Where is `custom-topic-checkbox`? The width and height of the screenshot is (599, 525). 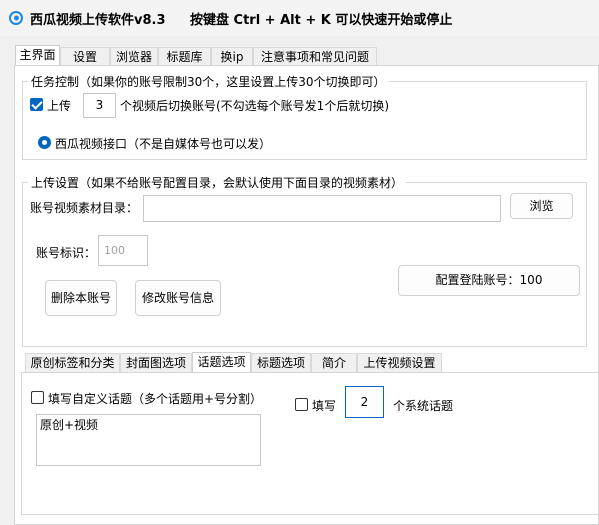
custom-topic-checkbox is located at coordinates (37, 397).